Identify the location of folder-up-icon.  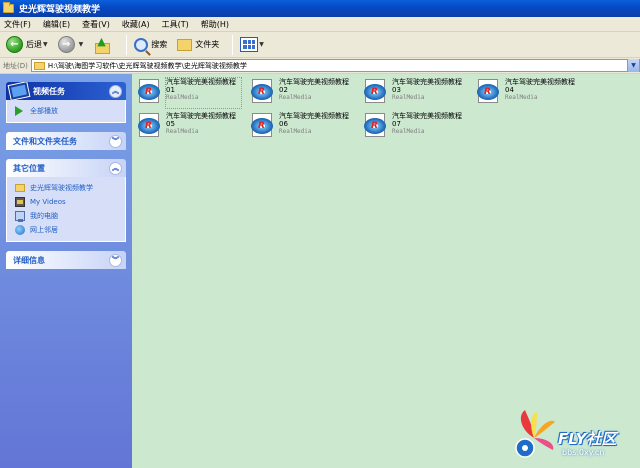
(102, 44).